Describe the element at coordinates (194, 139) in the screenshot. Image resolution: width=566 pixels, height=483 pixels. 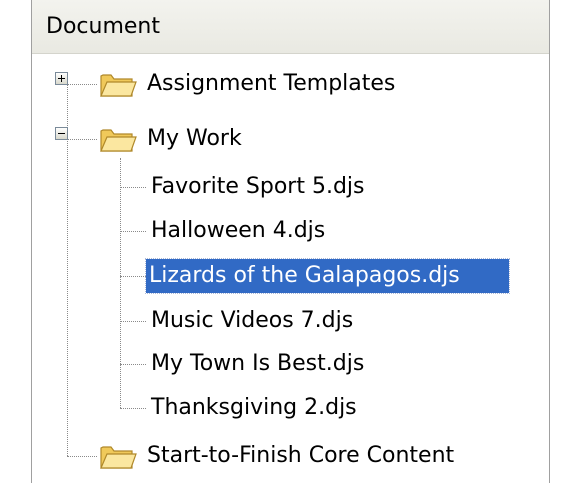
I see `tree-folder-my-work: My Work` at that location.